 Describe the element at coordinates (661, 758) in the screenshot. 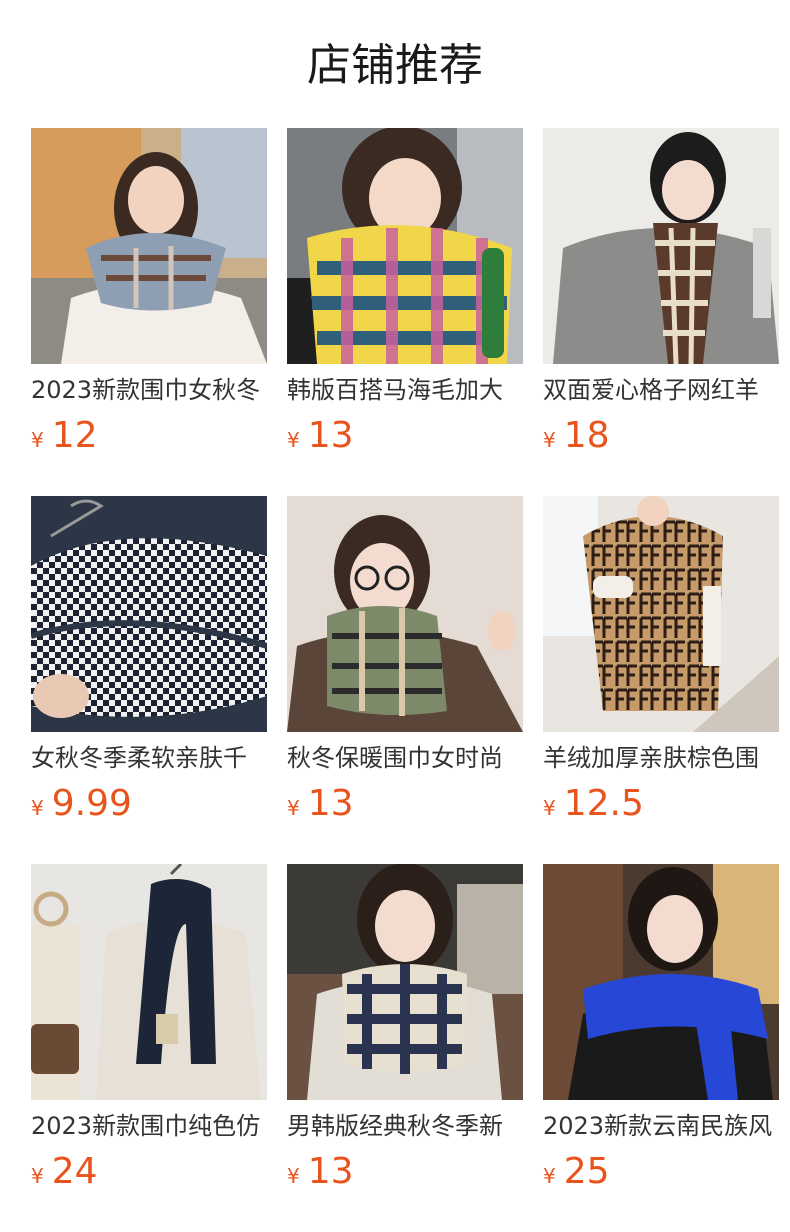

I see `product-name: 羊绒加厚亲肤棕色围` at that location.